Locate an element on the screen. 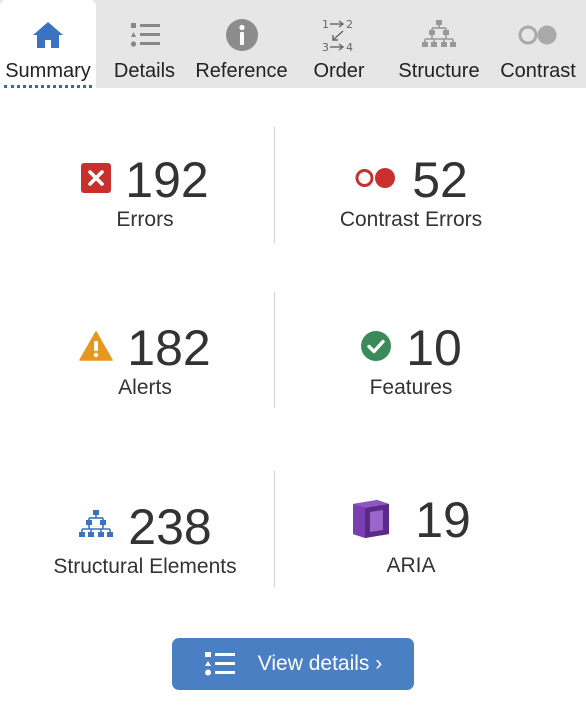 The width and height of the screenshot is (586, 705). features-summary: 10 Features is located at coordinates (411, 359).